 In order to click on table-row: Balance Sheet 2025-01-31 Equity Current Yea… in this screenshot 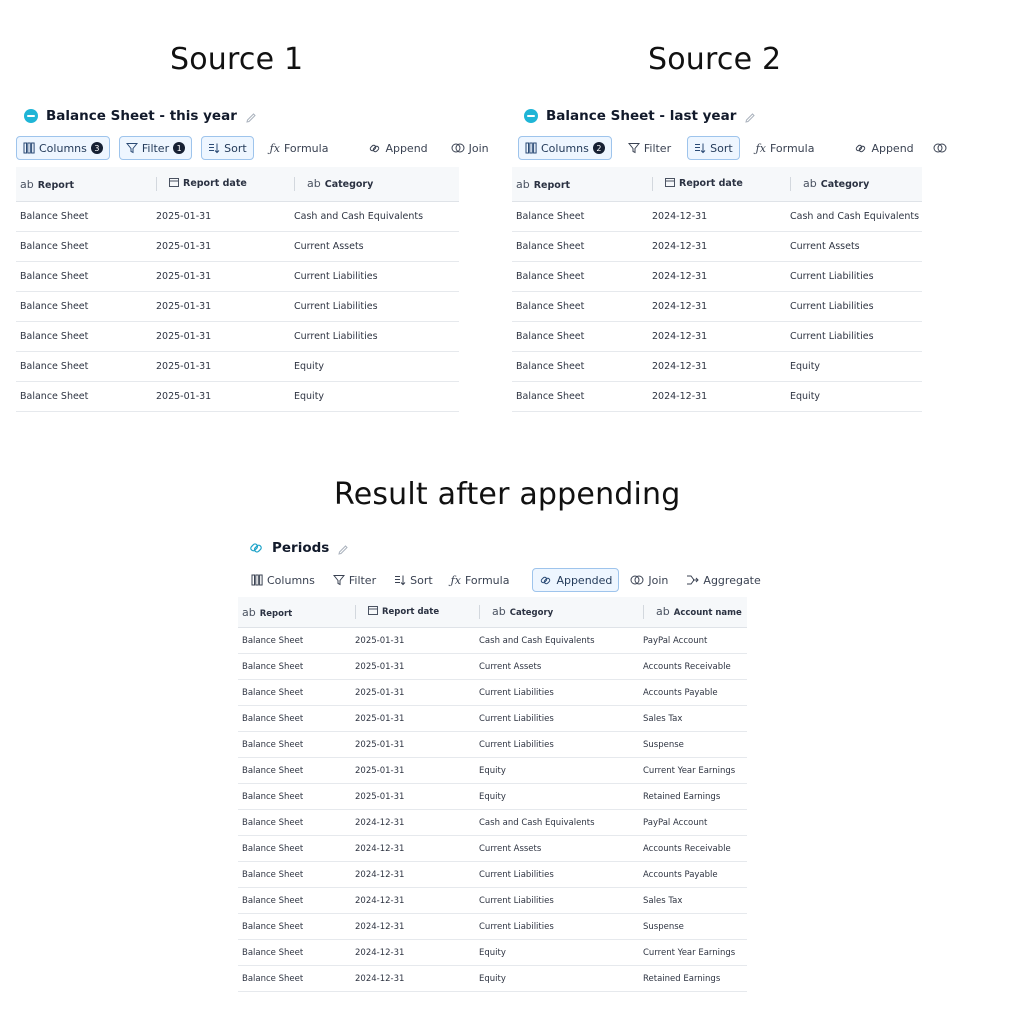, I will do `click(492, 770)`.